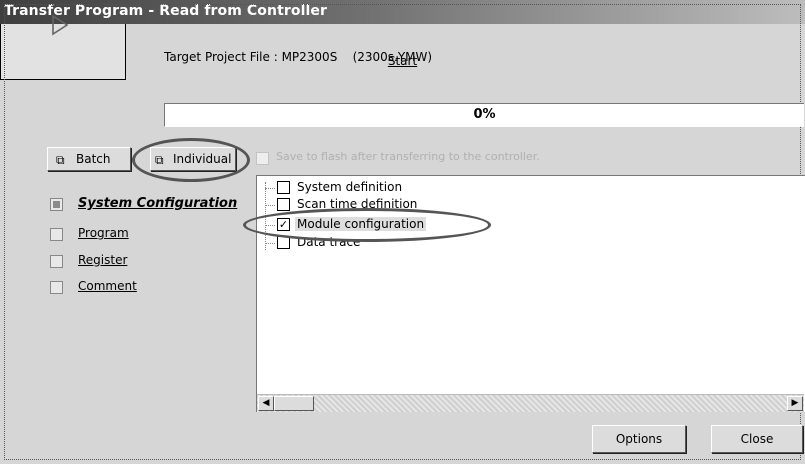  I want to click on options-button: Options, so click(639, 439).